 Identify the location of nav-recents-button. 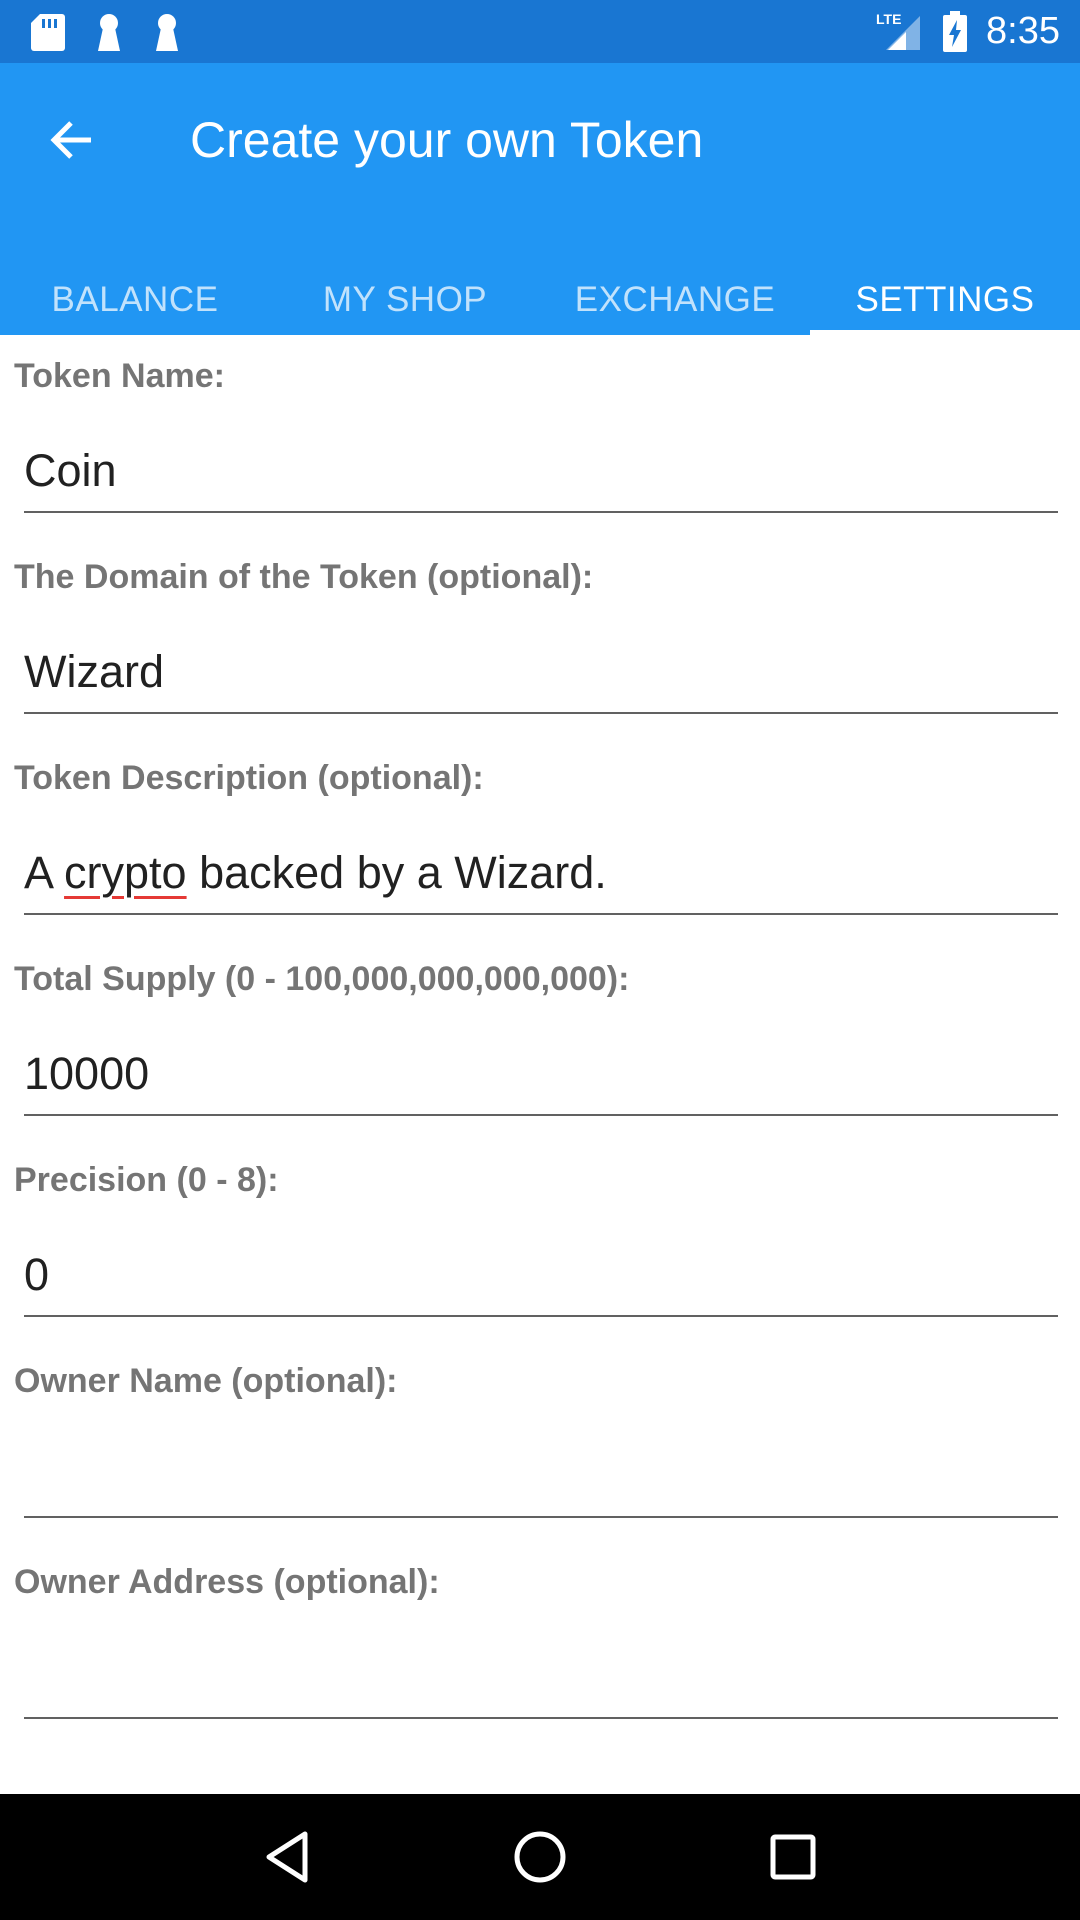
(793, 1857).